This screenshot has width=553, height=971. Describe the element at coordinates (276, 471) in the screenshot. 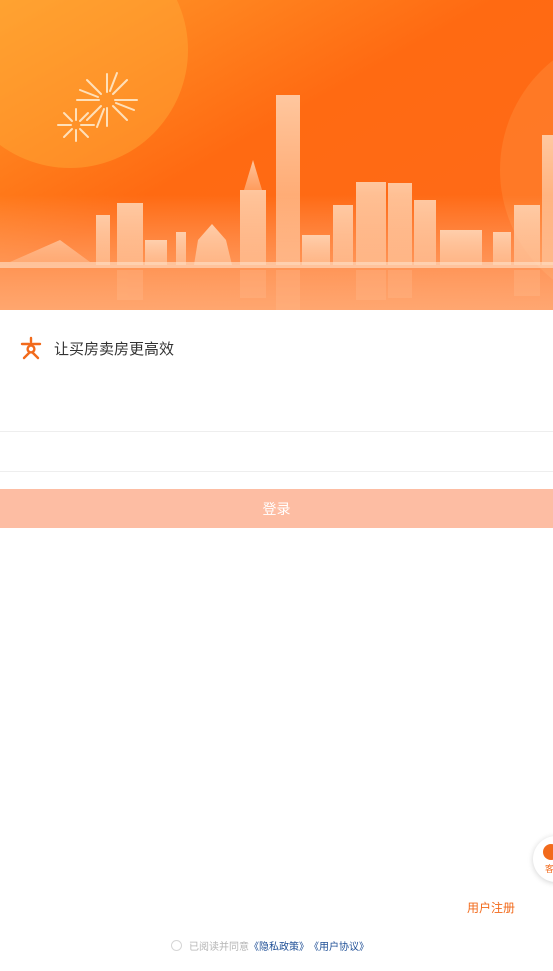

I see `divider` at that location.